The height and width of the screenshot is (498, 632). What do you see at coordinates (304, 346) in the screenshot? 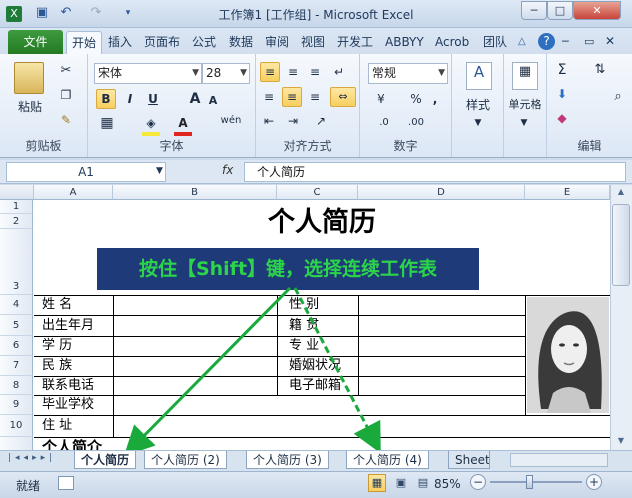
I see `label-major: 专 业` at bounding box center [304, 346].